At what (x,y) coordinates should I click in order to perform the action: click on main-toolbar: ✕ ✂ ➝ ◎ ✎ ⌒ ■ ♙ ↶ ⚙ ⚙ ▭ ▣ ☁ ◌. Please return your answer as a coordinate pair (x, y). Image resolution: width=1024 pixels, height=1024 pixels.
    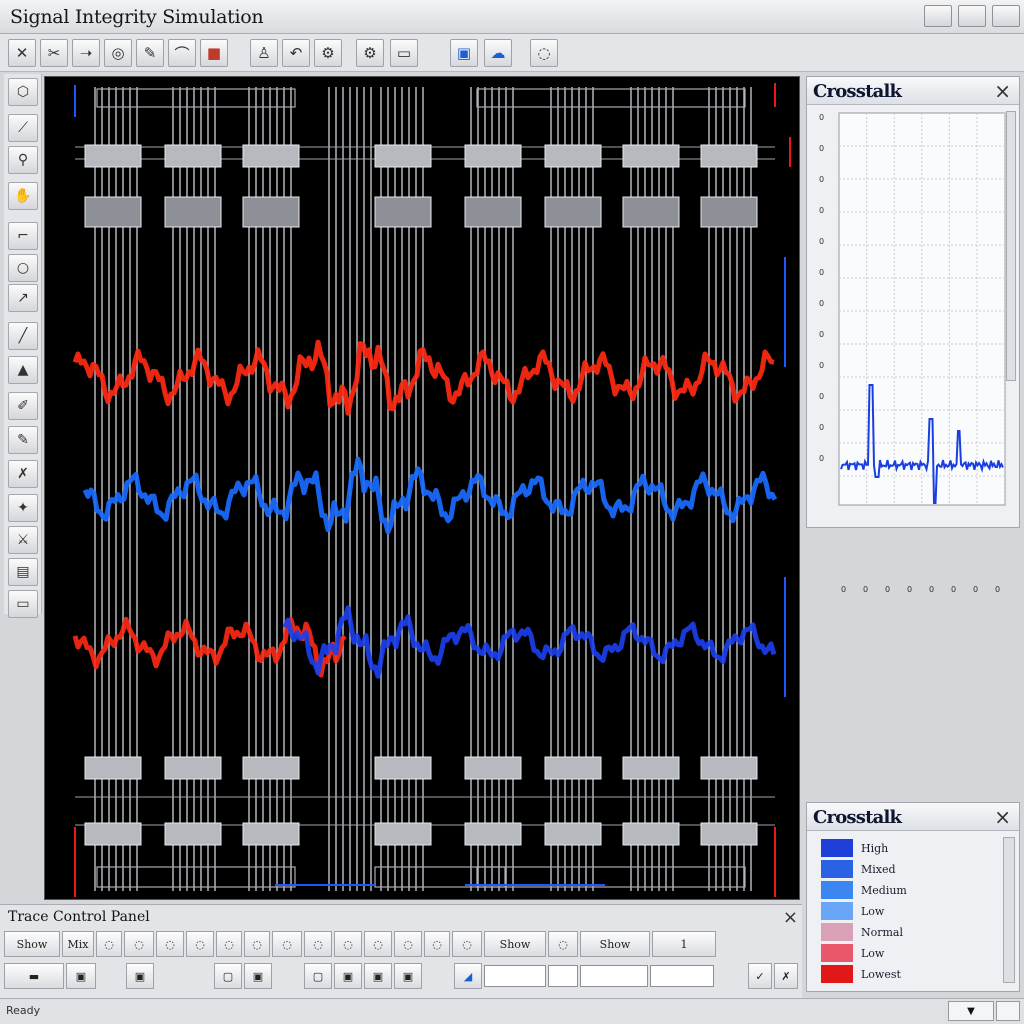
    Looking at the image, I should click on (512, 53).